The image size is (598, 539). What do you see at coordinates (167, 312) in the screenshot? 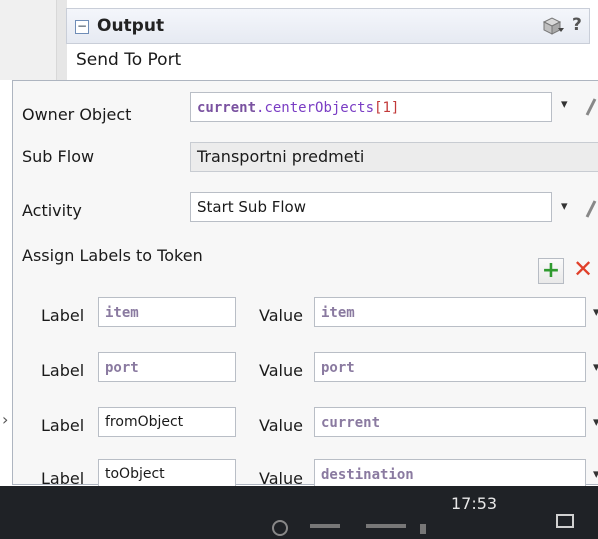
I see `label-name-field: item` at bounding box center [167, 312].